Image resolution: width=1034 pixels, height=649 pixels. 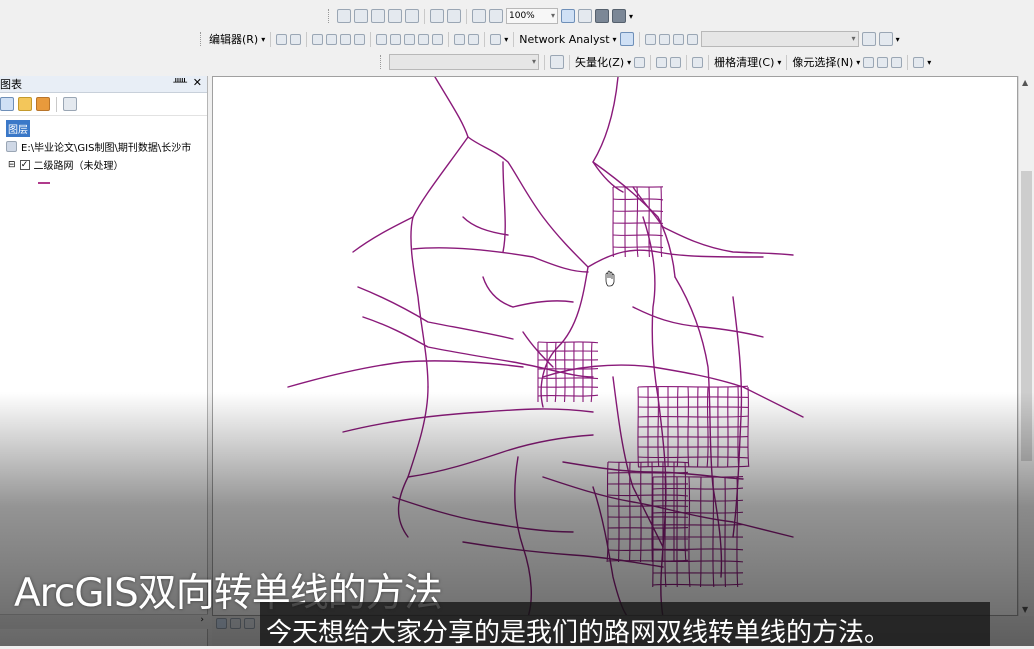 I want to click on toolbar-area: 100% ▾ ▾ 编辑器(R) ▾ ▾ Network Analys, so click(x=517, y=38).